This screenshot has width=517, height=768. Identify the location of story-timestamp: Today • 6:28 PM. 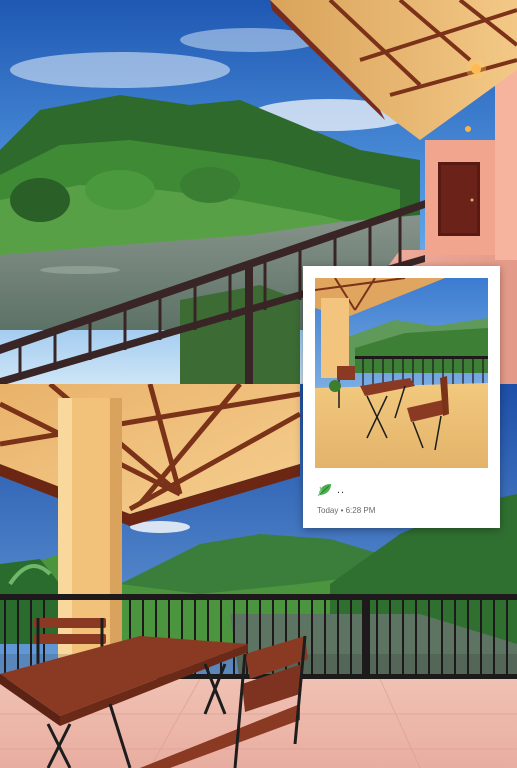
(346, 510).